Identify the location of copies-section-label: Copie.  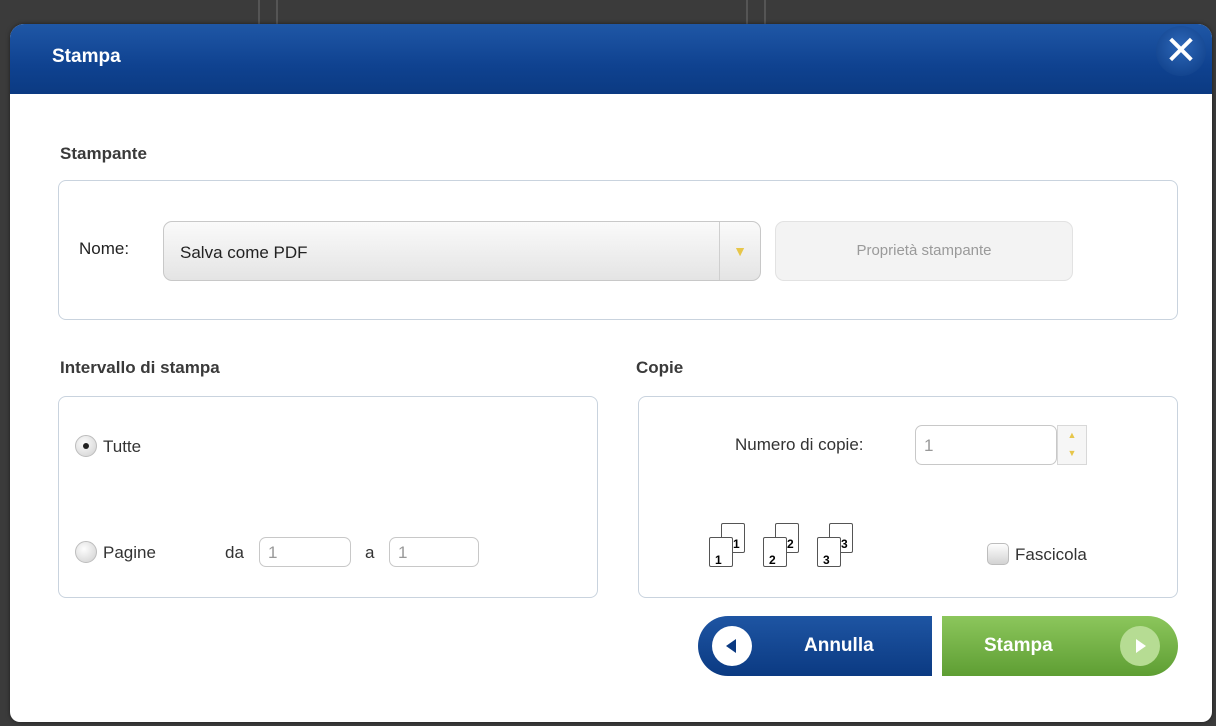
(660, 367).